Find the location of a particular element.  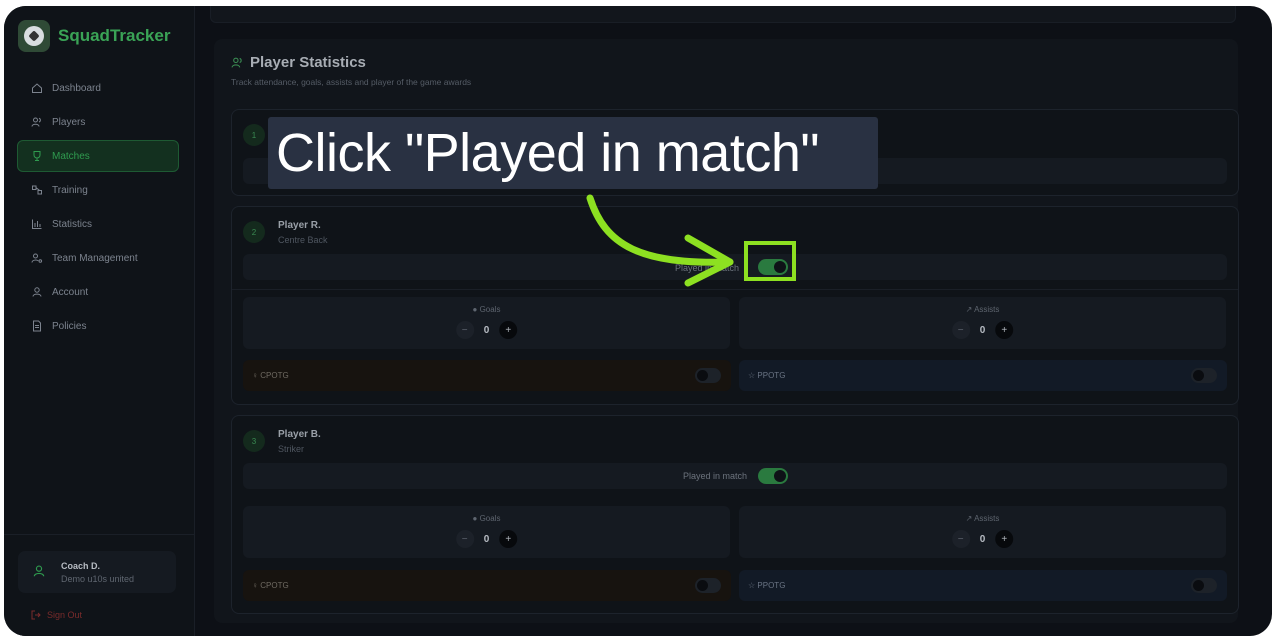

player-number: 3 is located at coordinates (254, 441).